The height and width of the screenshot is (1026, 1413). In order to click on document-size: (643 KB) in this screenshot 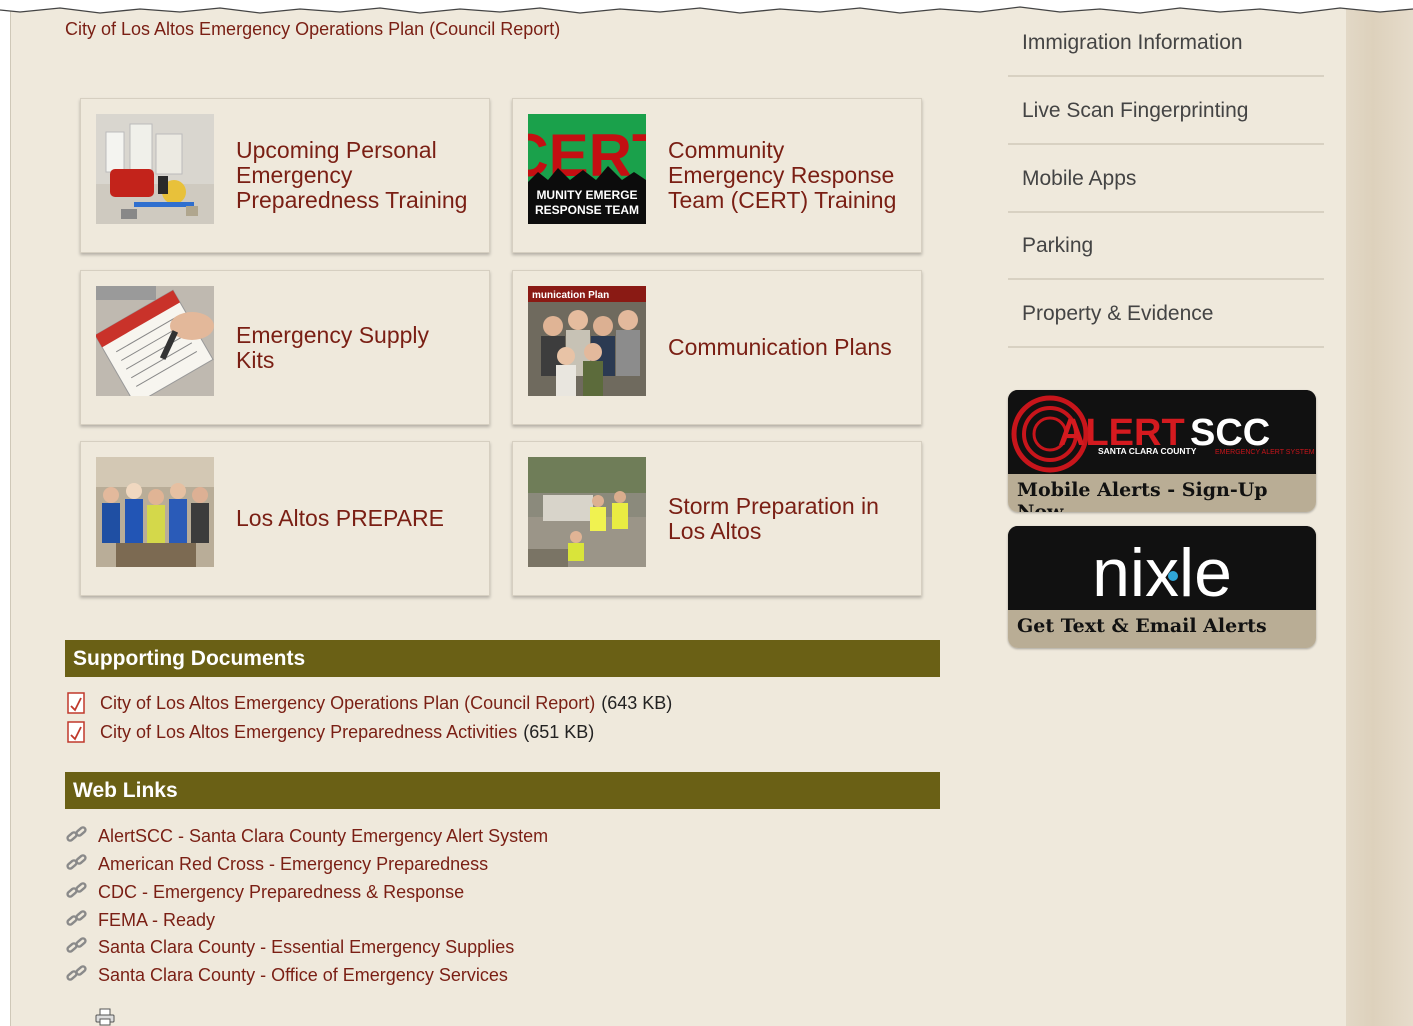, I will do `click(637, 702)`.